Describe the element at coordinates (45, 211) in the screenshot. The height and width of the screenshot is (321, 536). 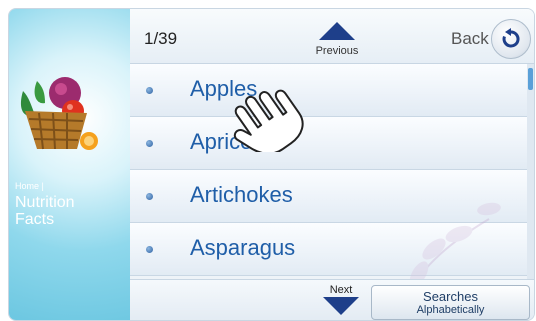
I see `section-title: Nutrition Facts` at that location.